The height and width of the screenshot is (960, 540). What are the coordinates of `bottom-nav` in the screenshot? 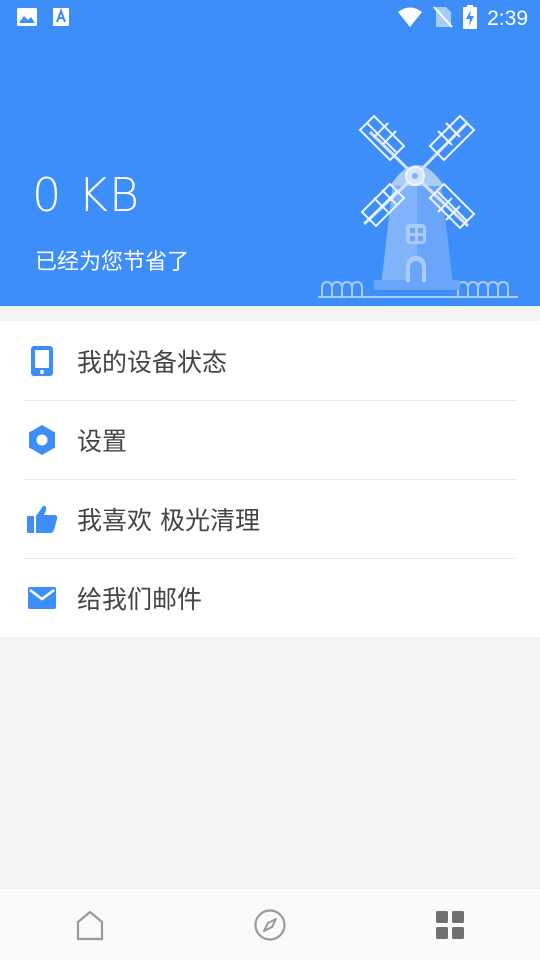 It's located at (270, 924).